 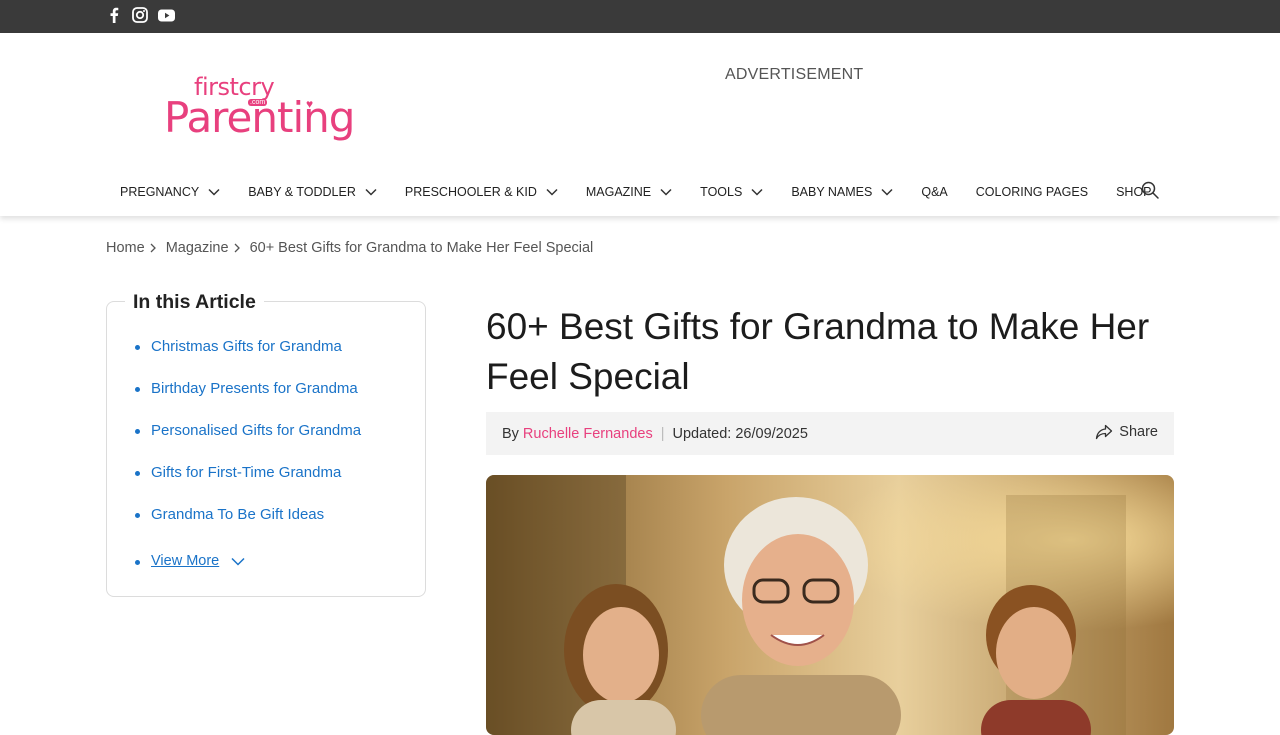 What do you see at coordinates (166, 15) in the screenshot?
I see `youtube-icon` at bounding box center [166, 15].